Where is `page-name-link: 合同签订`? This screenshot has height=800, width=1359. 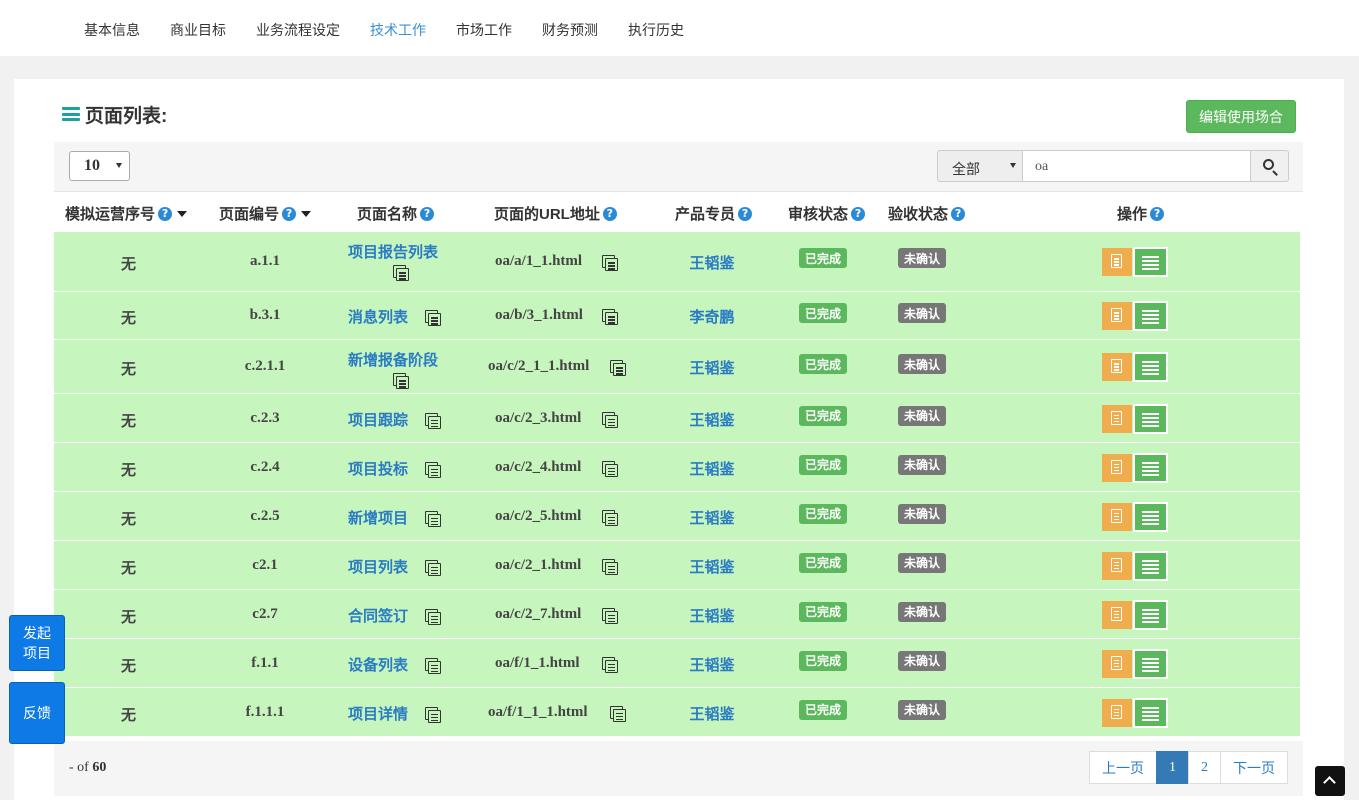 page-name-link: 合同签订 is located at coordinates (378, 615).